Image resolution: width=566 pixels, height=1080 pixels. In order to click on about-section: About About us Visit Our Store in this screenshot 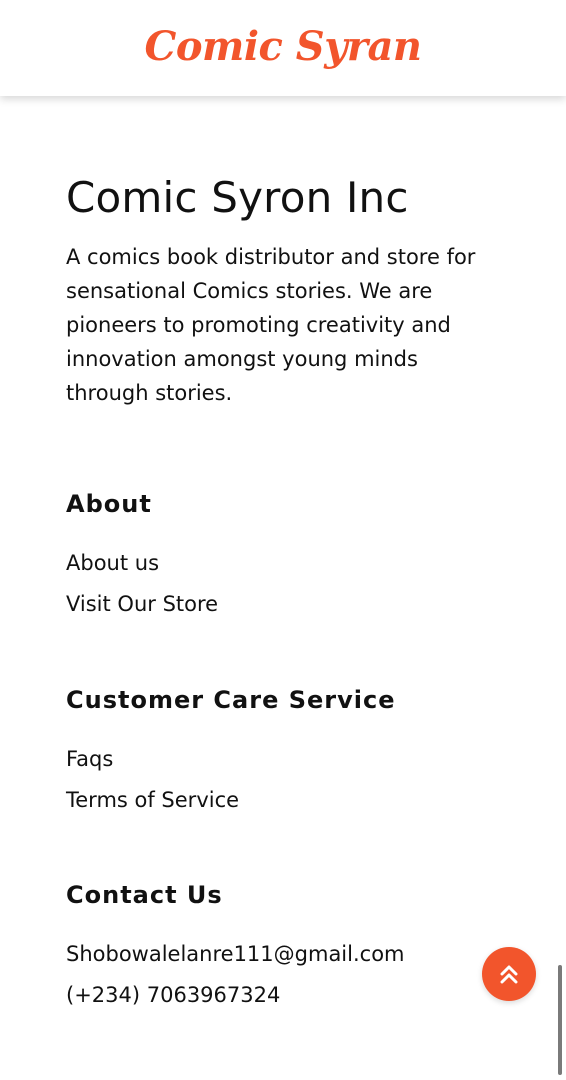, I will do `click(296, 553)`.